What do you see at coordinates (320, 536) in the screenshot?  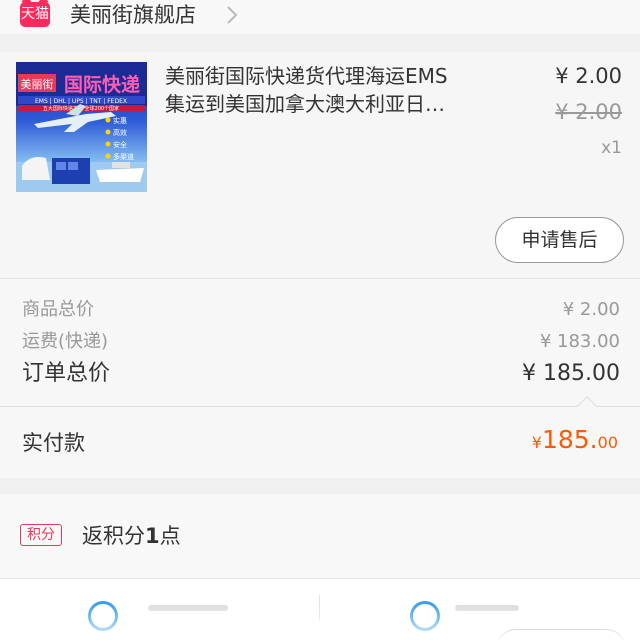 I see `points-reward-row: 积分 返积分1点` at bounding box center [320, 536].